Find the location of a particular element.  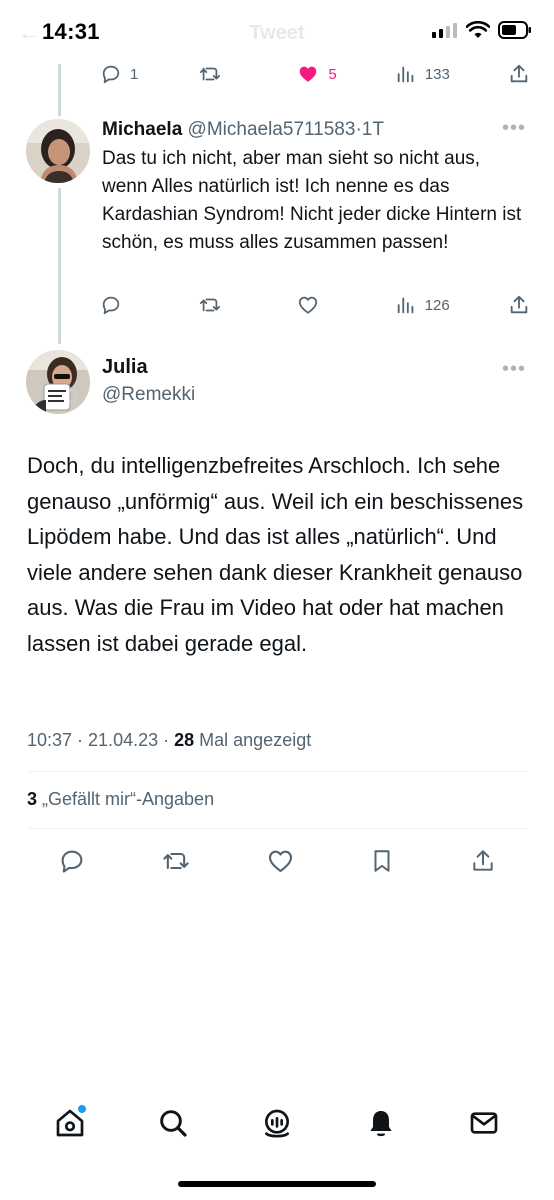

tweet-metadata: 10:37 · 21.04.23 · 28 Mal angezeigt is located at coordinates (169, 740).